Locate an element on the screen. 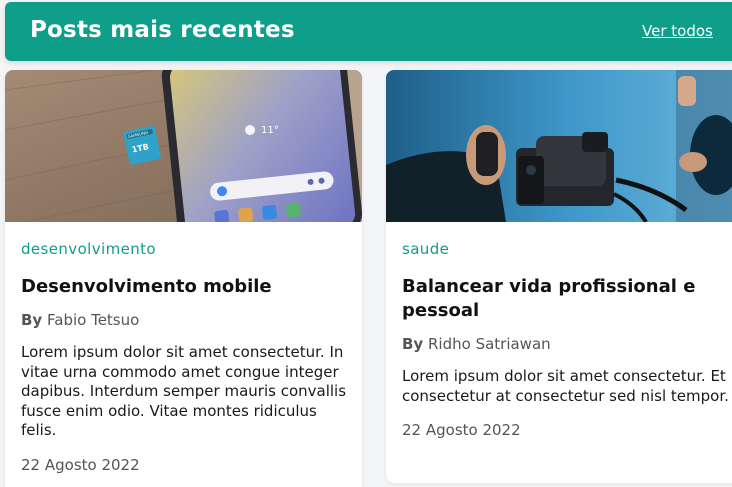 The image size is (732, 487). post-title: Balancear vida profissional e pessoal is located at coordinates (567, 299).